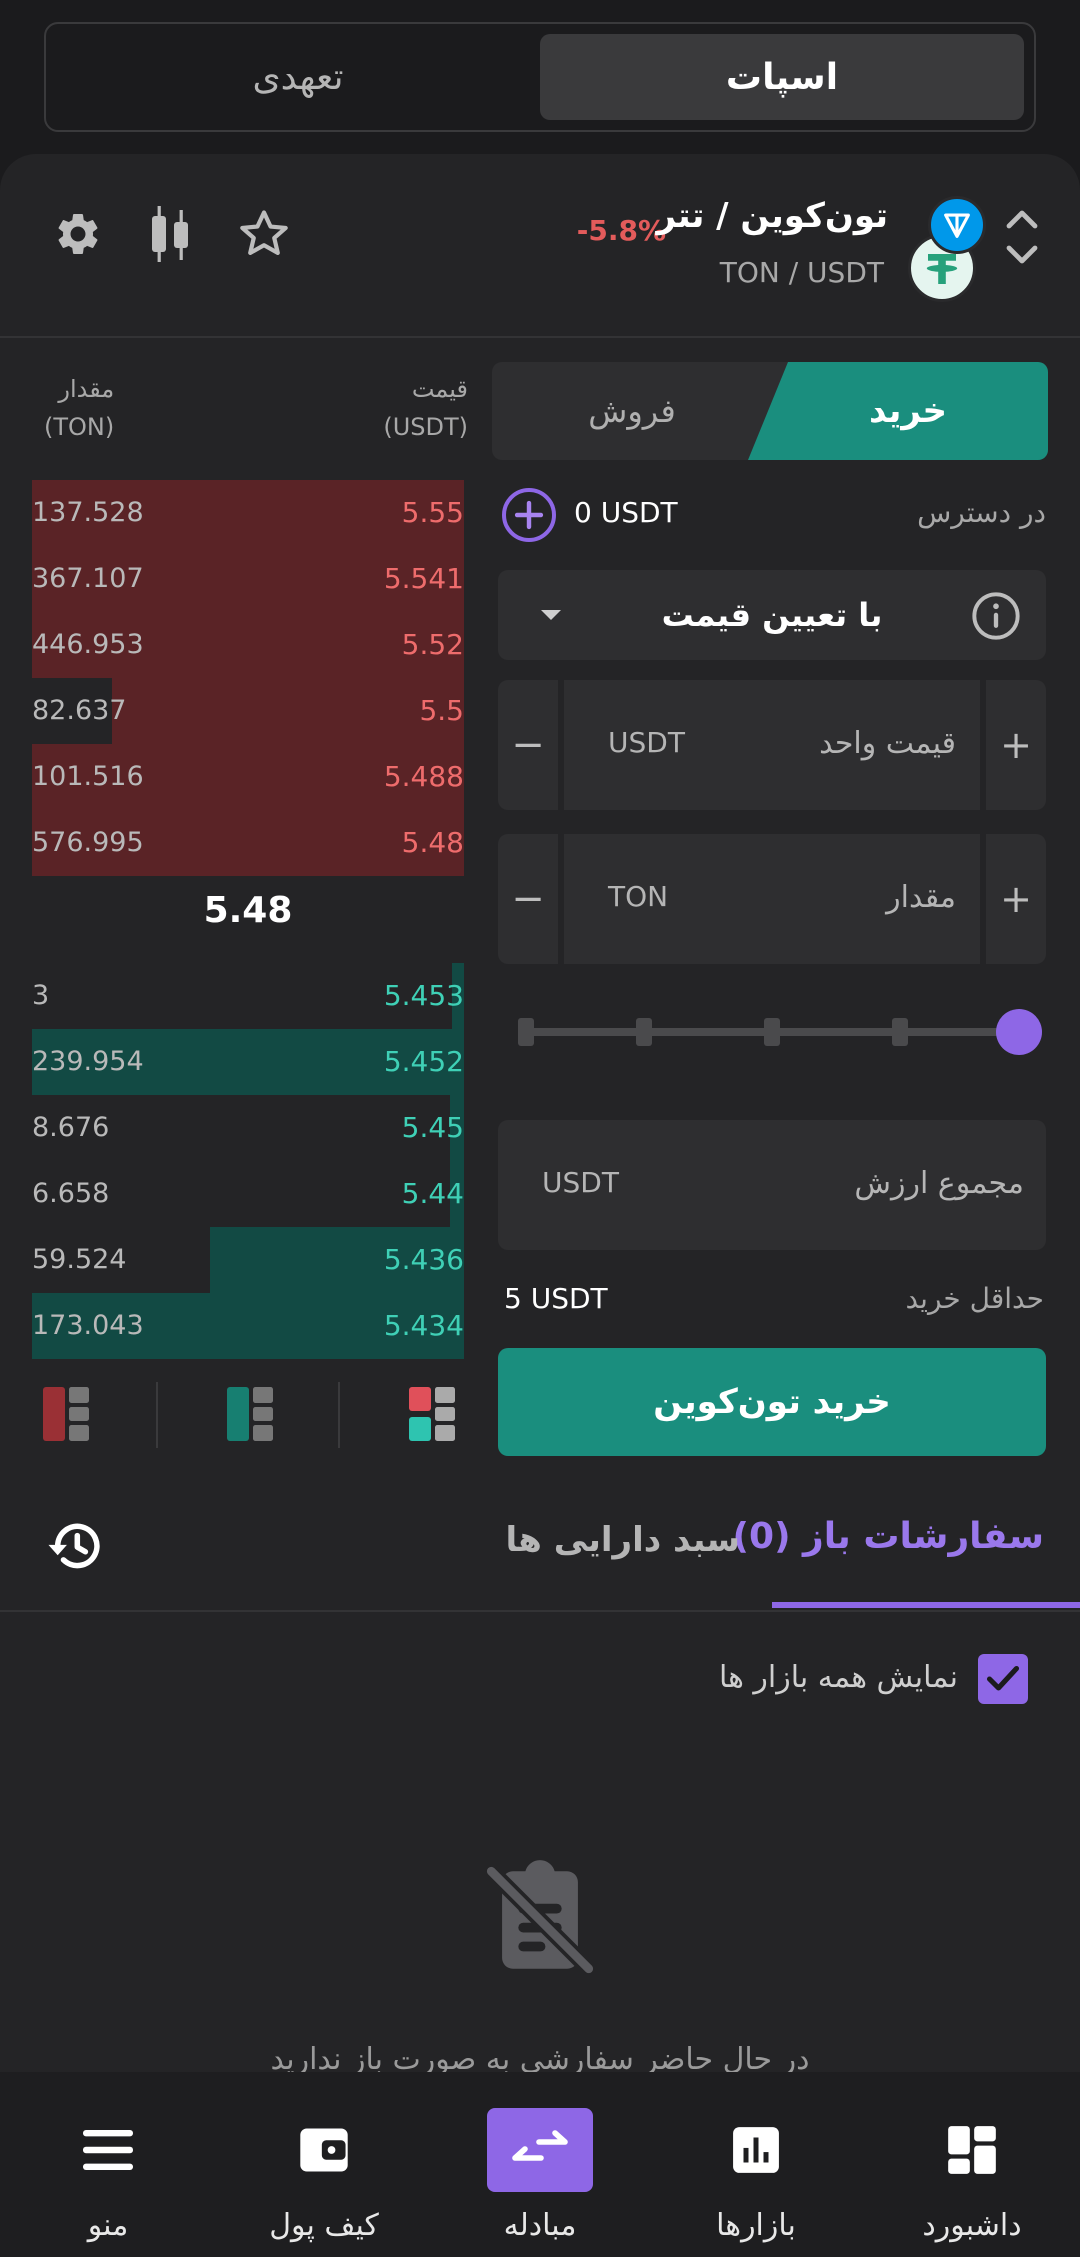 The height and width of the screenshot is (2257, 1080). Describe the element at coordinates (324, 2150) in the screenshot. I see `wallet-icon` at that location.